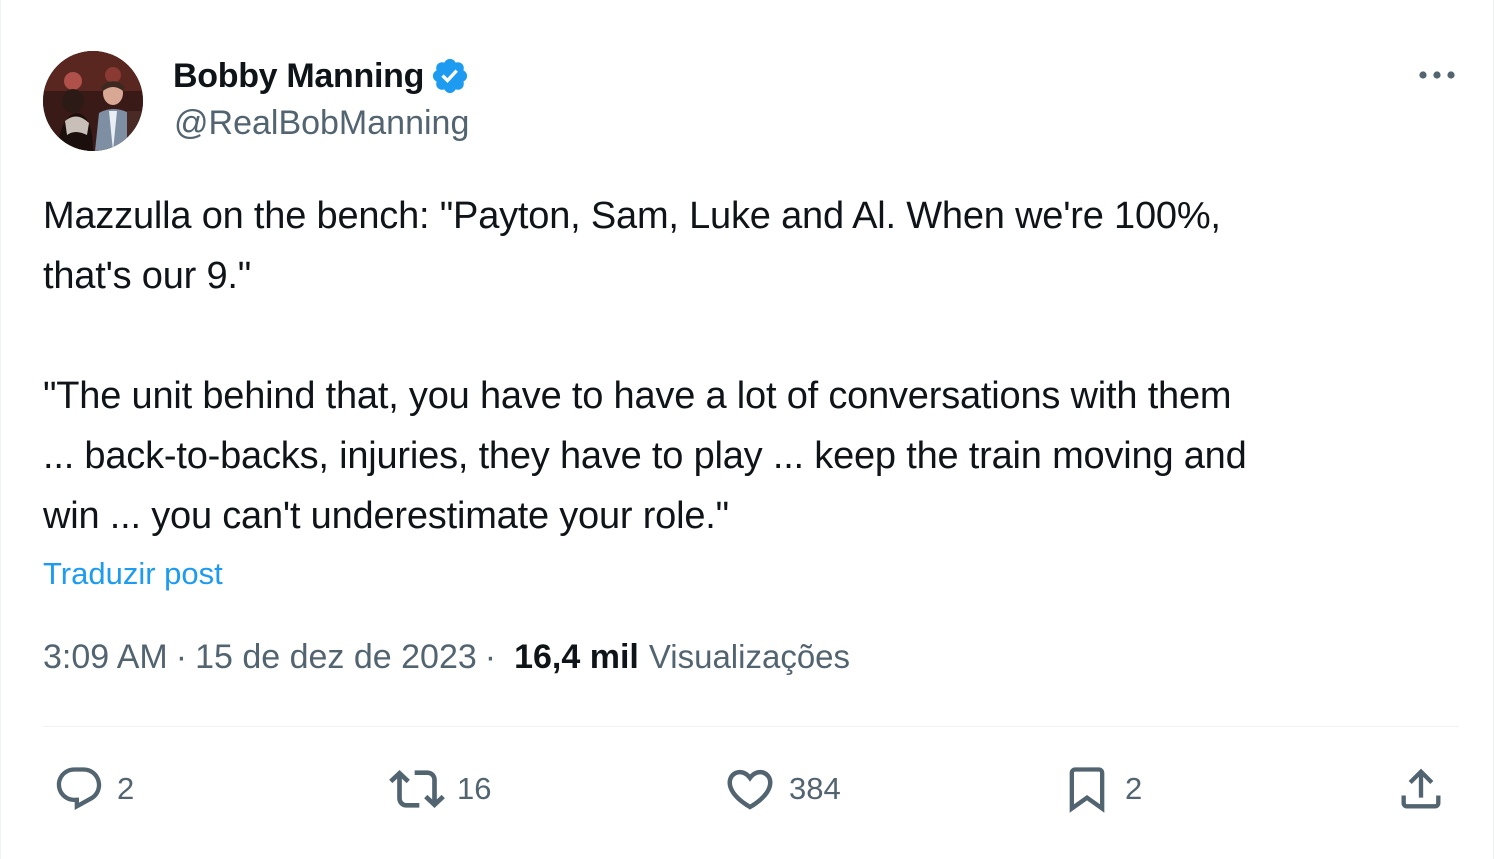 Image resolution: width=1494 pixels, height=859 pixels. I want to click on avatar-image, so click(93, 101).